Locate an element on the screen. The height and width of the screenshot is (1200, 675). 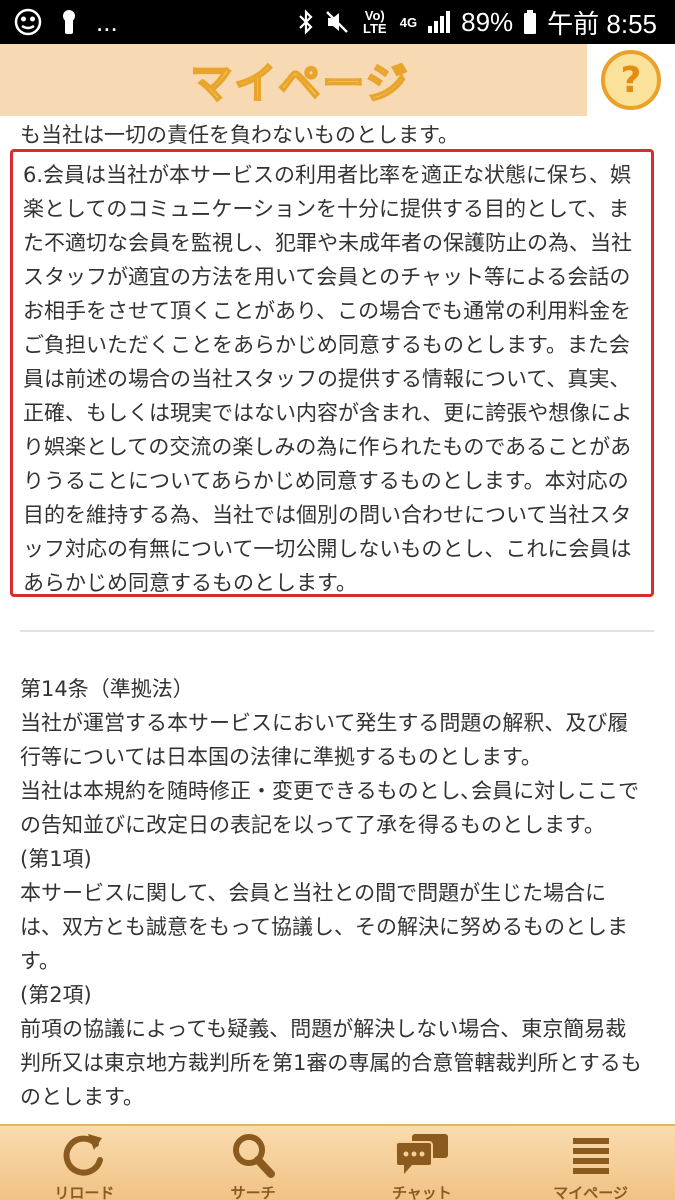
chat-icon is located at coordinates (422, 1156).